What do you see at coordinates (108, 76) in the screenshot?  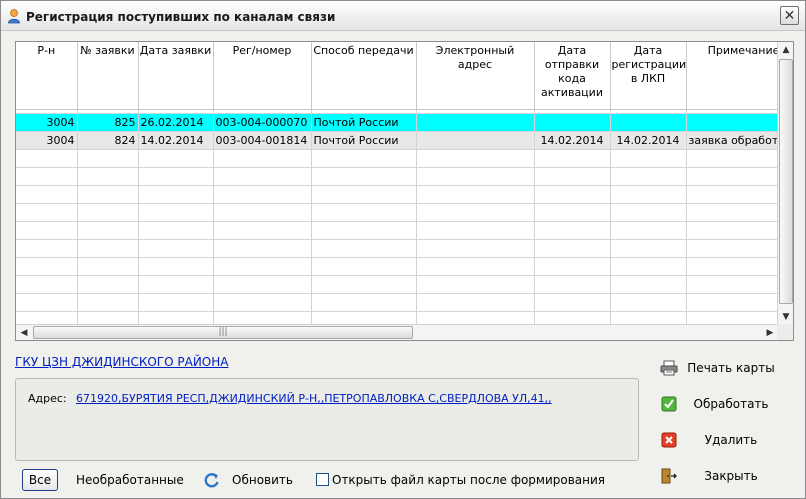 I see `column-header: № заявки` at bounding box center [108, 76].